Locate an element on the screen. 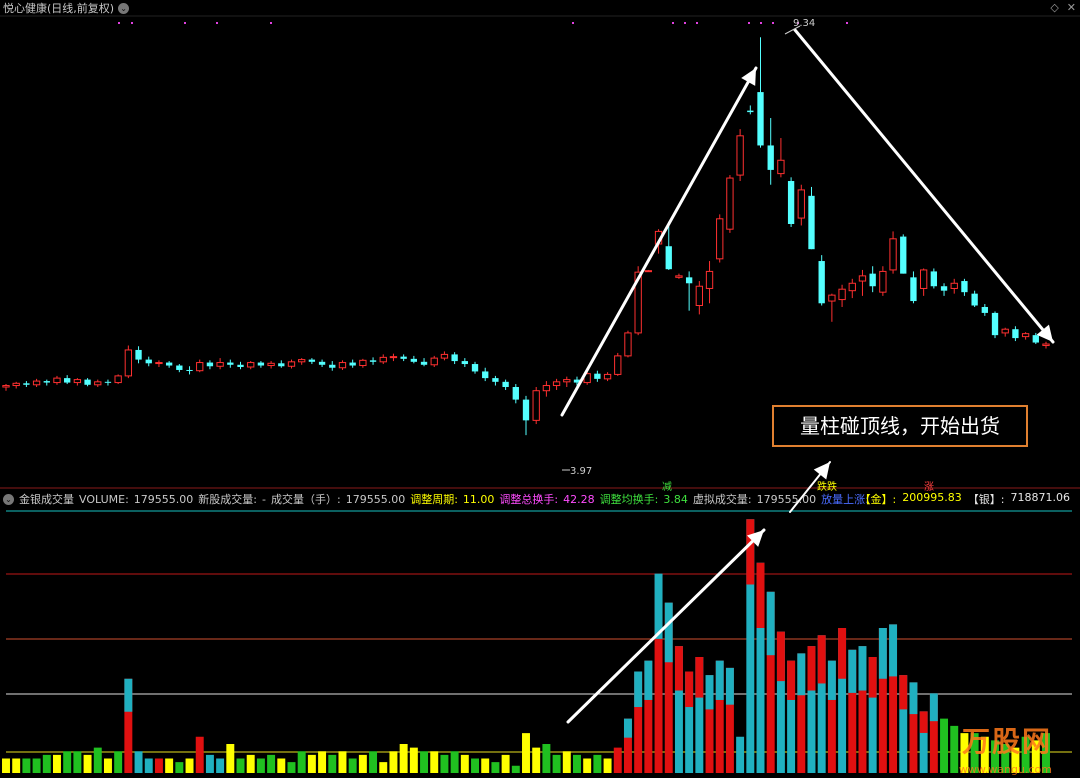  indicator-name: 金银成交量 is located at coordinates (46, 499).